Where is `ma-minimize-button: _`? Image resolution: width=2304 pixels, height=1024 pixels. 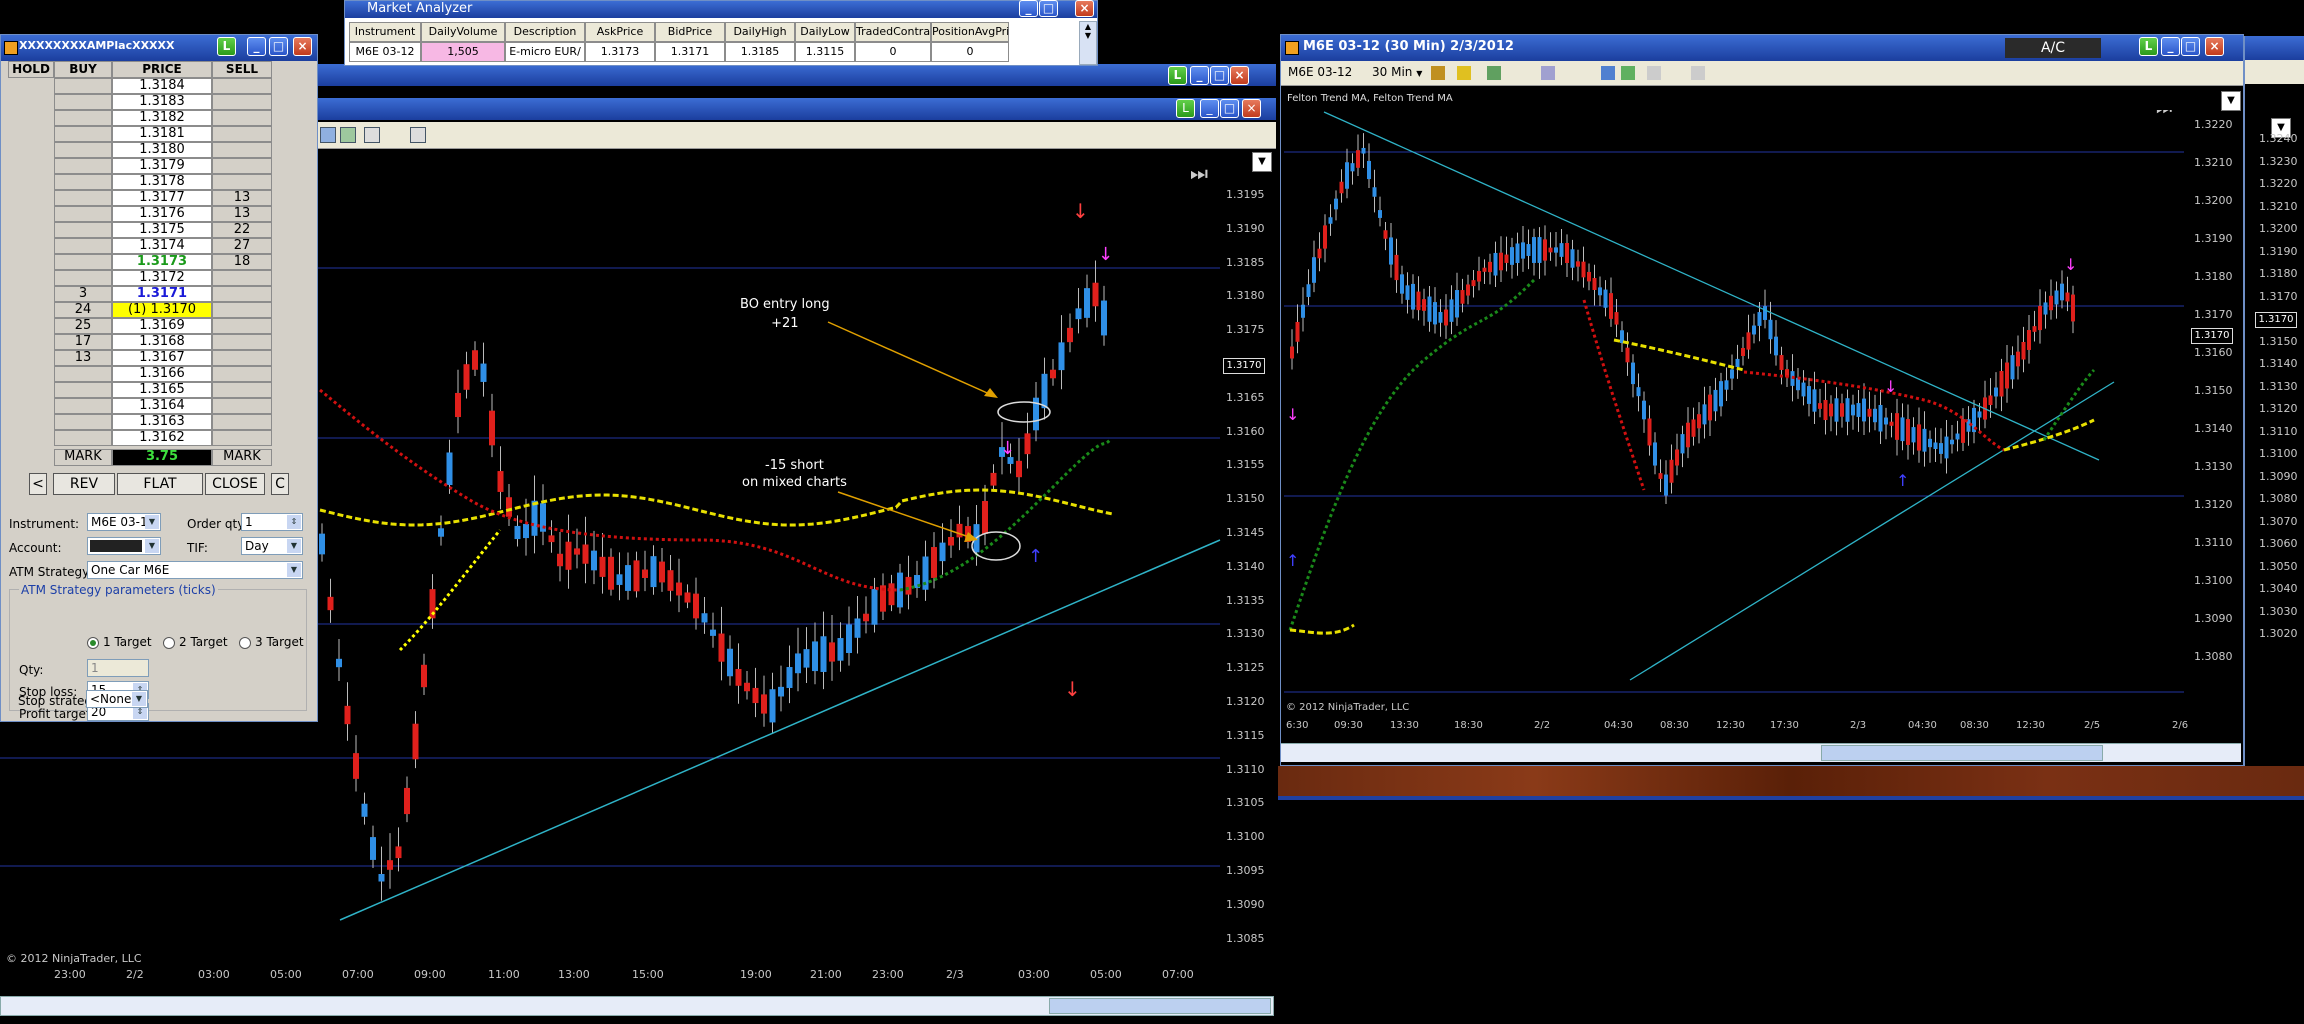 ma-minimize-button: _ is located at coordinates (1028, 8).